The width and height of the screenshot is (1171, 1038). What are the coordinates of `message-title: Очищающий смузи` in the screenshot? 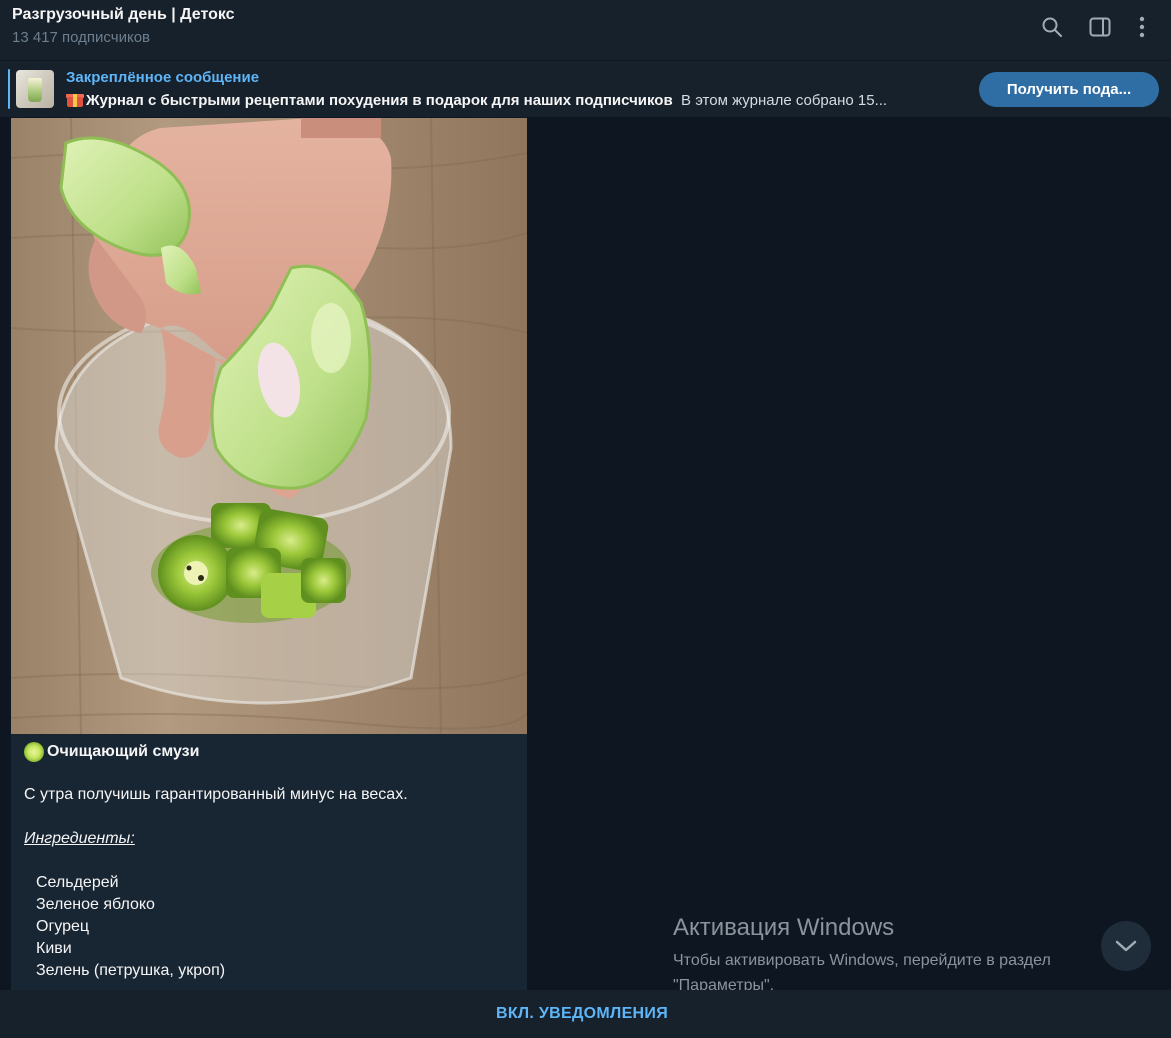 It's located at (111, 752).